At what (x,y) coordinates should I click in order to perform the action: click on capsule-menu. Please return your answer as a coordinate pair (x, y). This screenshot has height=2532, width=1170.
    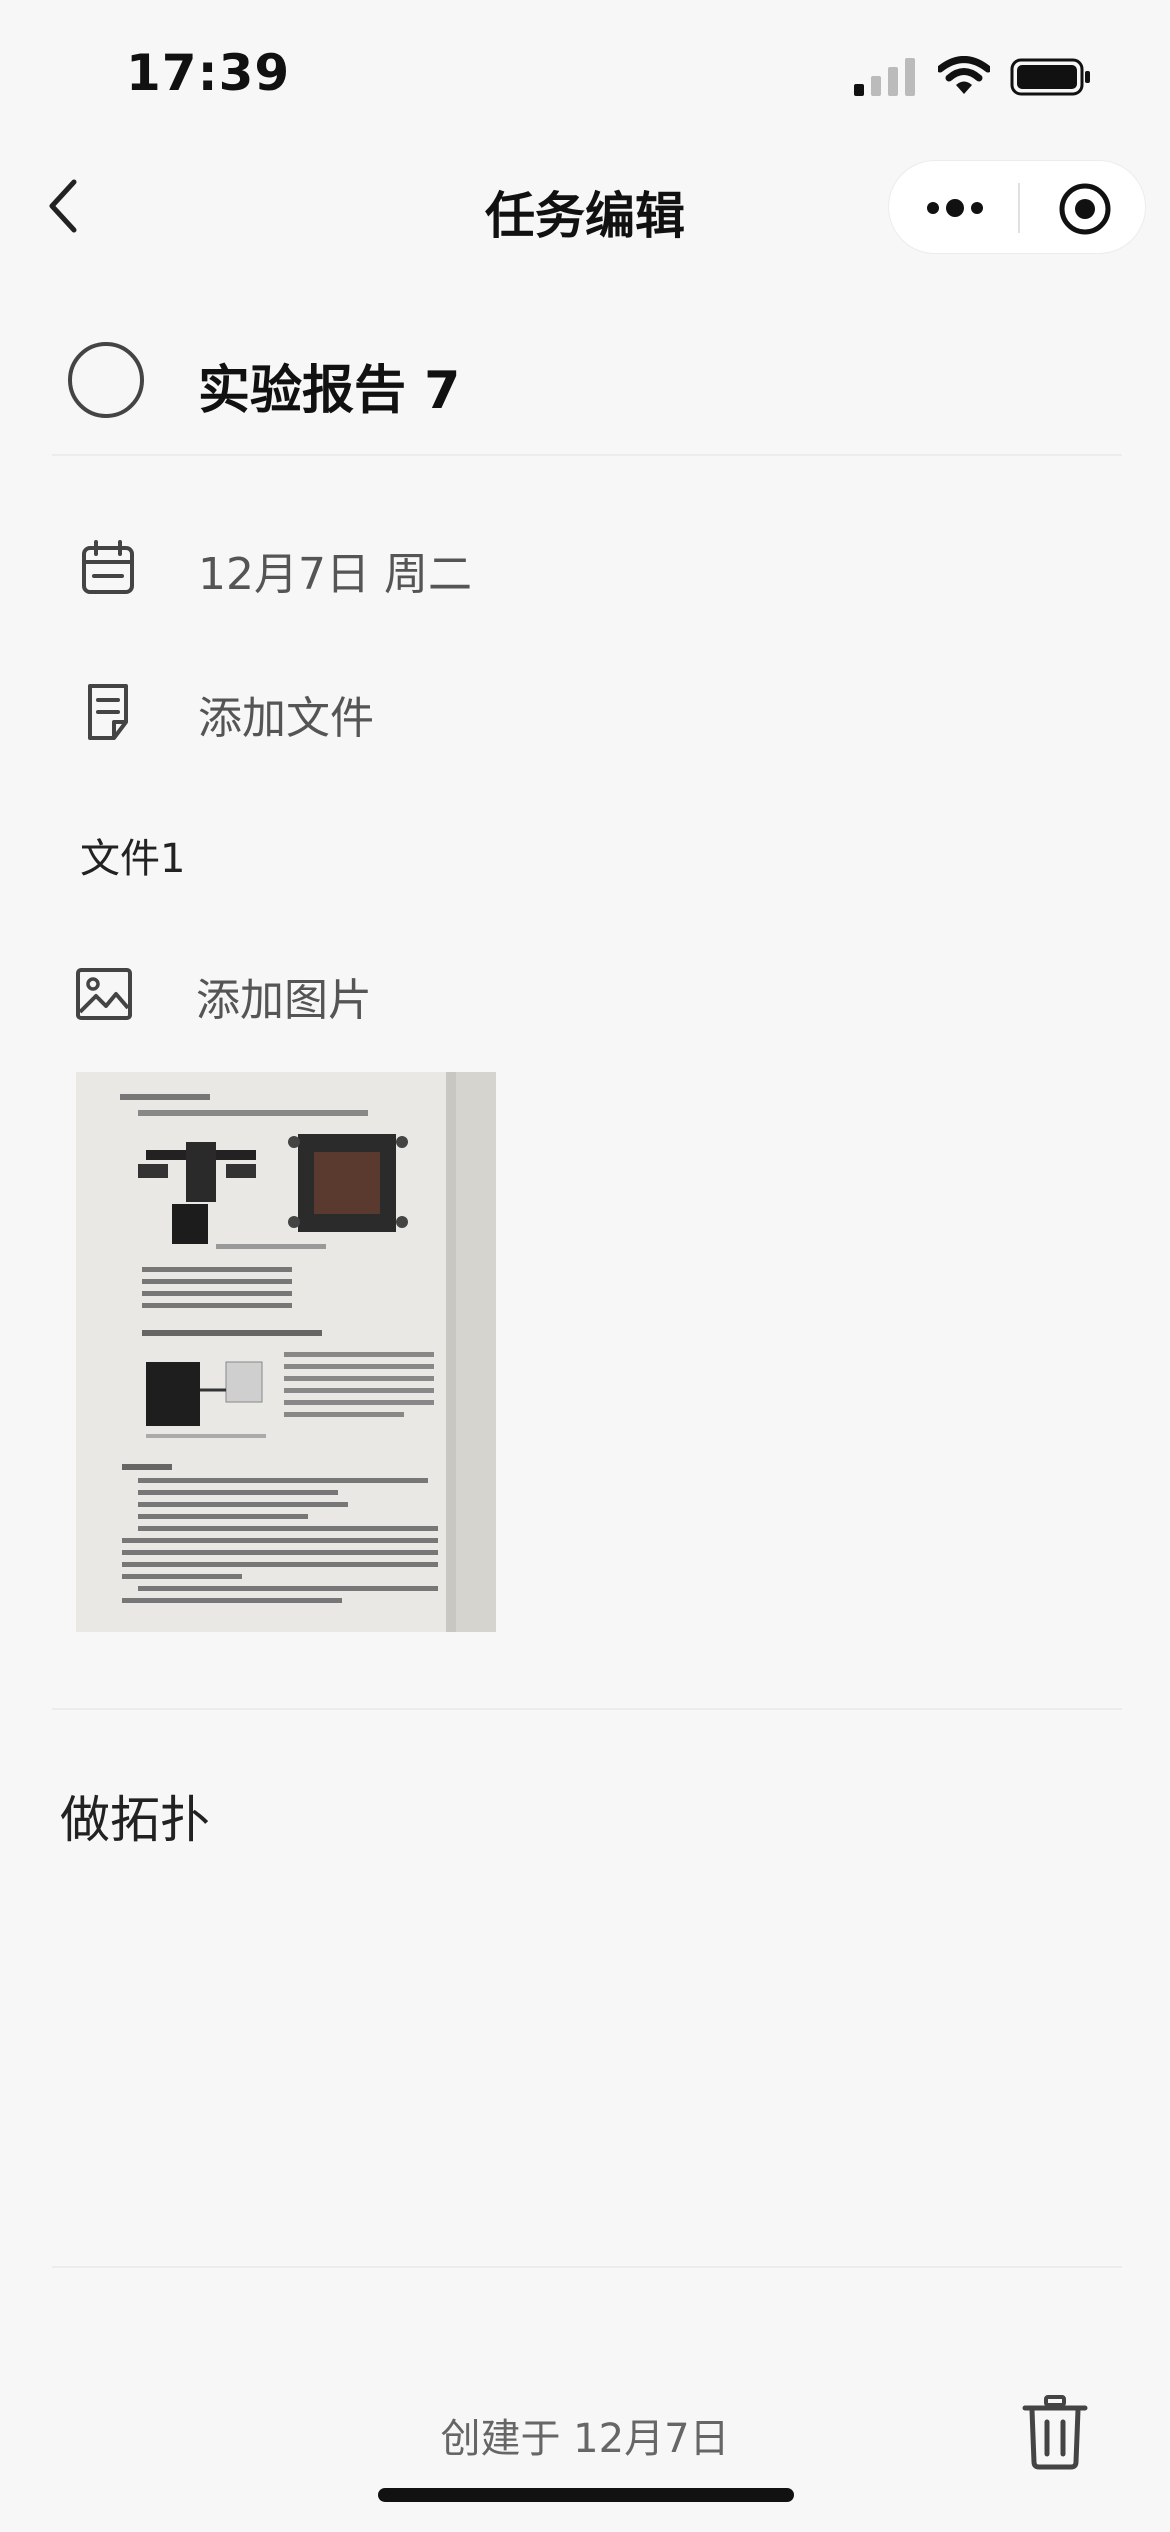
    Looking at the image, I should click on (1017, 207).